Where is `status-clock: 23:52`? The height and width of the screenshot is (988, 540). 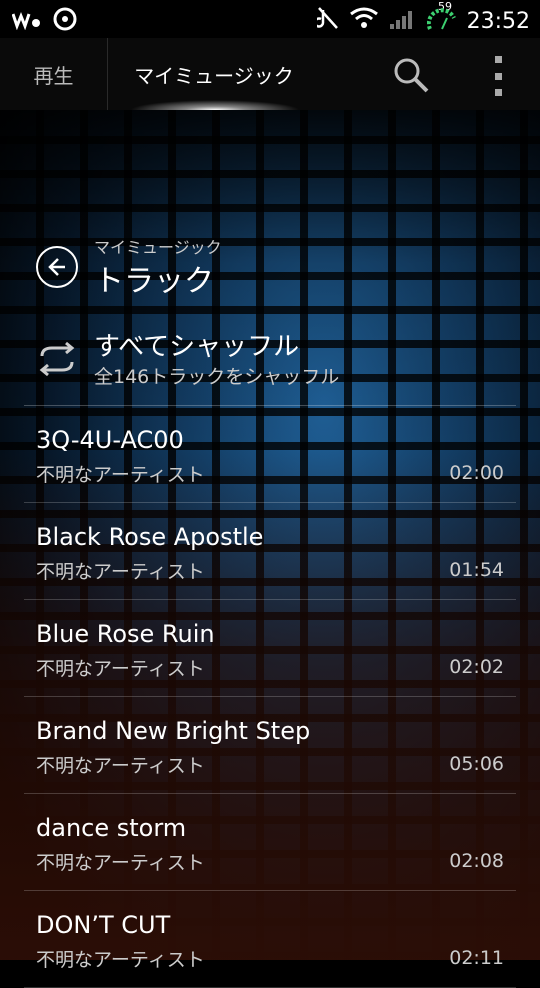 status-clock: 23:52 is located at coordinates (498, 21).